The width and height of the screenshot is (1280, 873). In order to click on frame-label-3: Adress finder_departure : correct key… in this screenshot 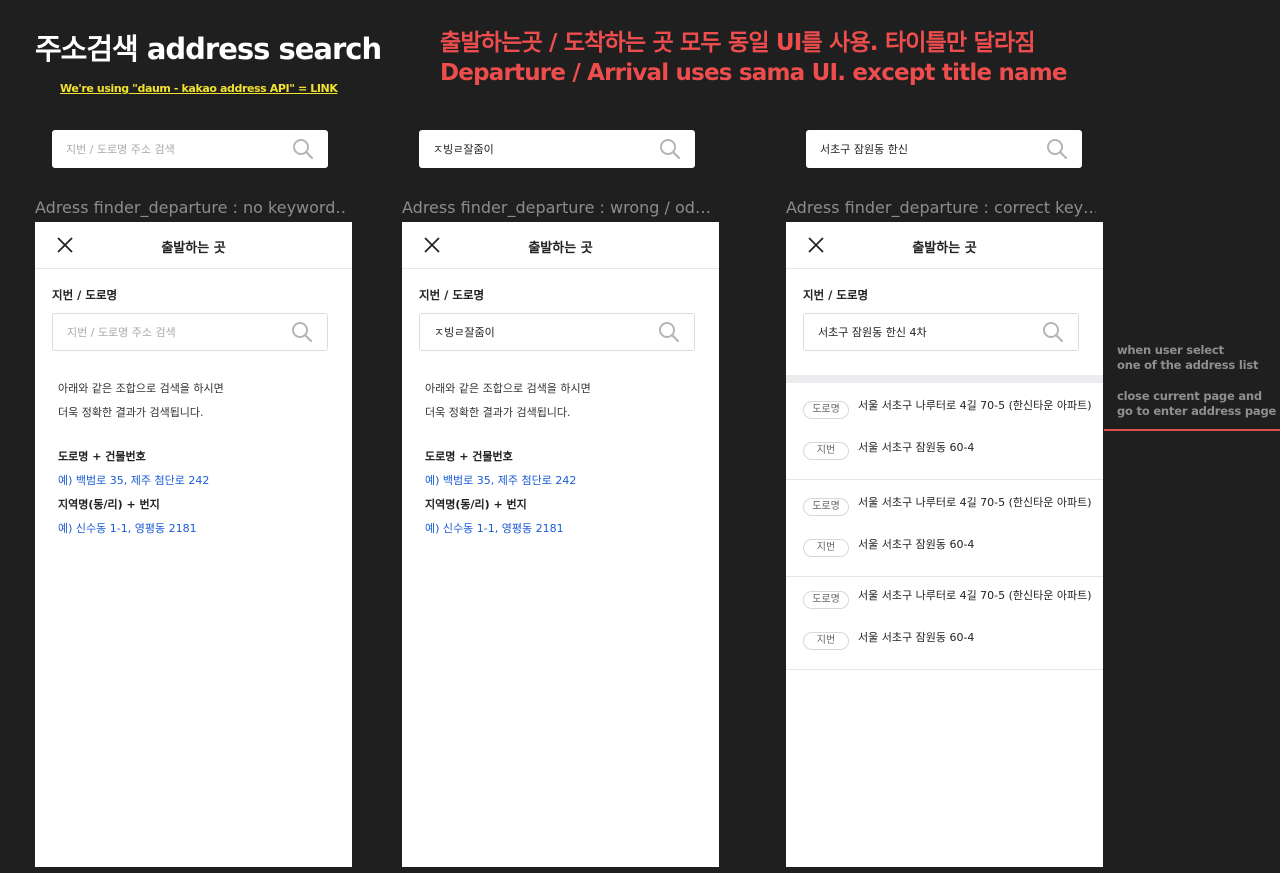, I will do `click(941, 207)`.